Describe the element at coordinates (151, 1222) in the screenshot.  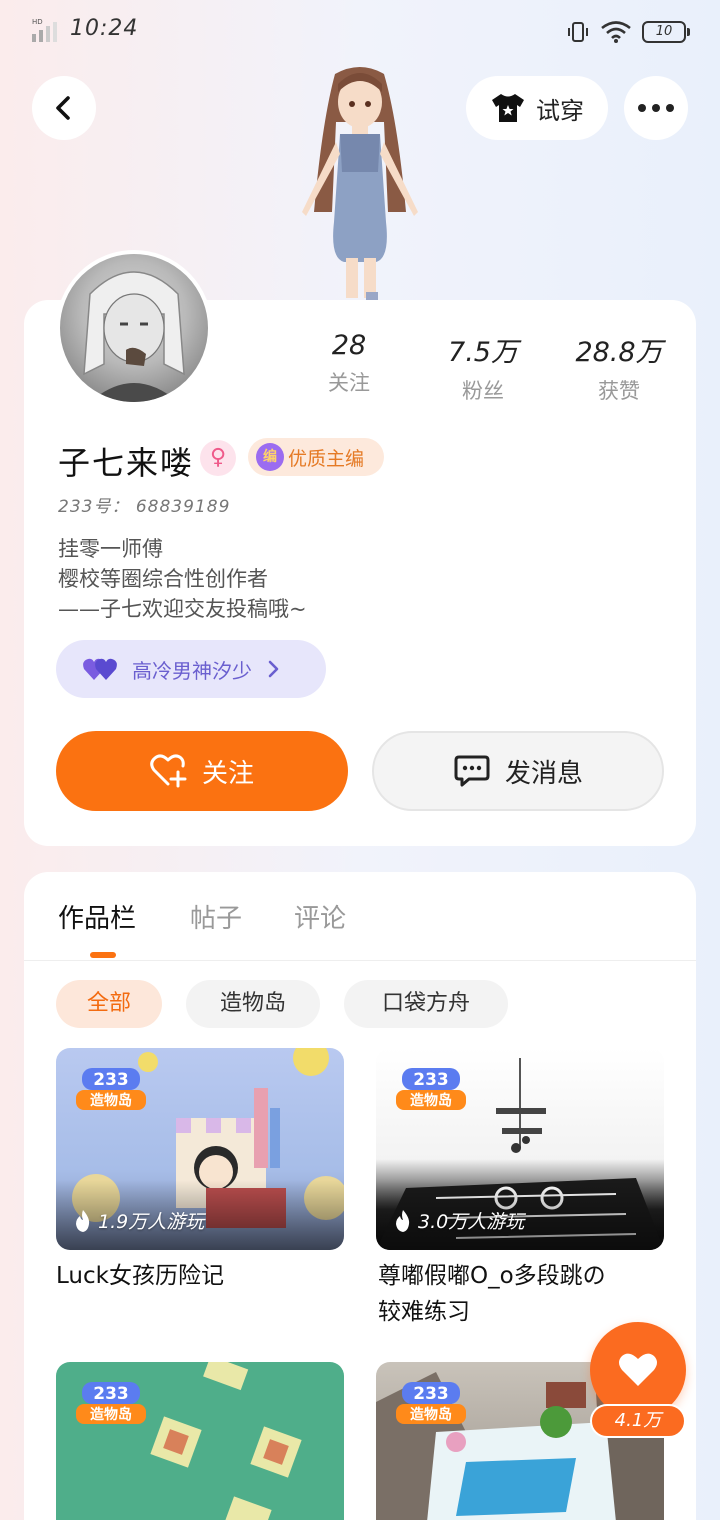
I see `play-count-label: 1.9万人游玩` at that location.